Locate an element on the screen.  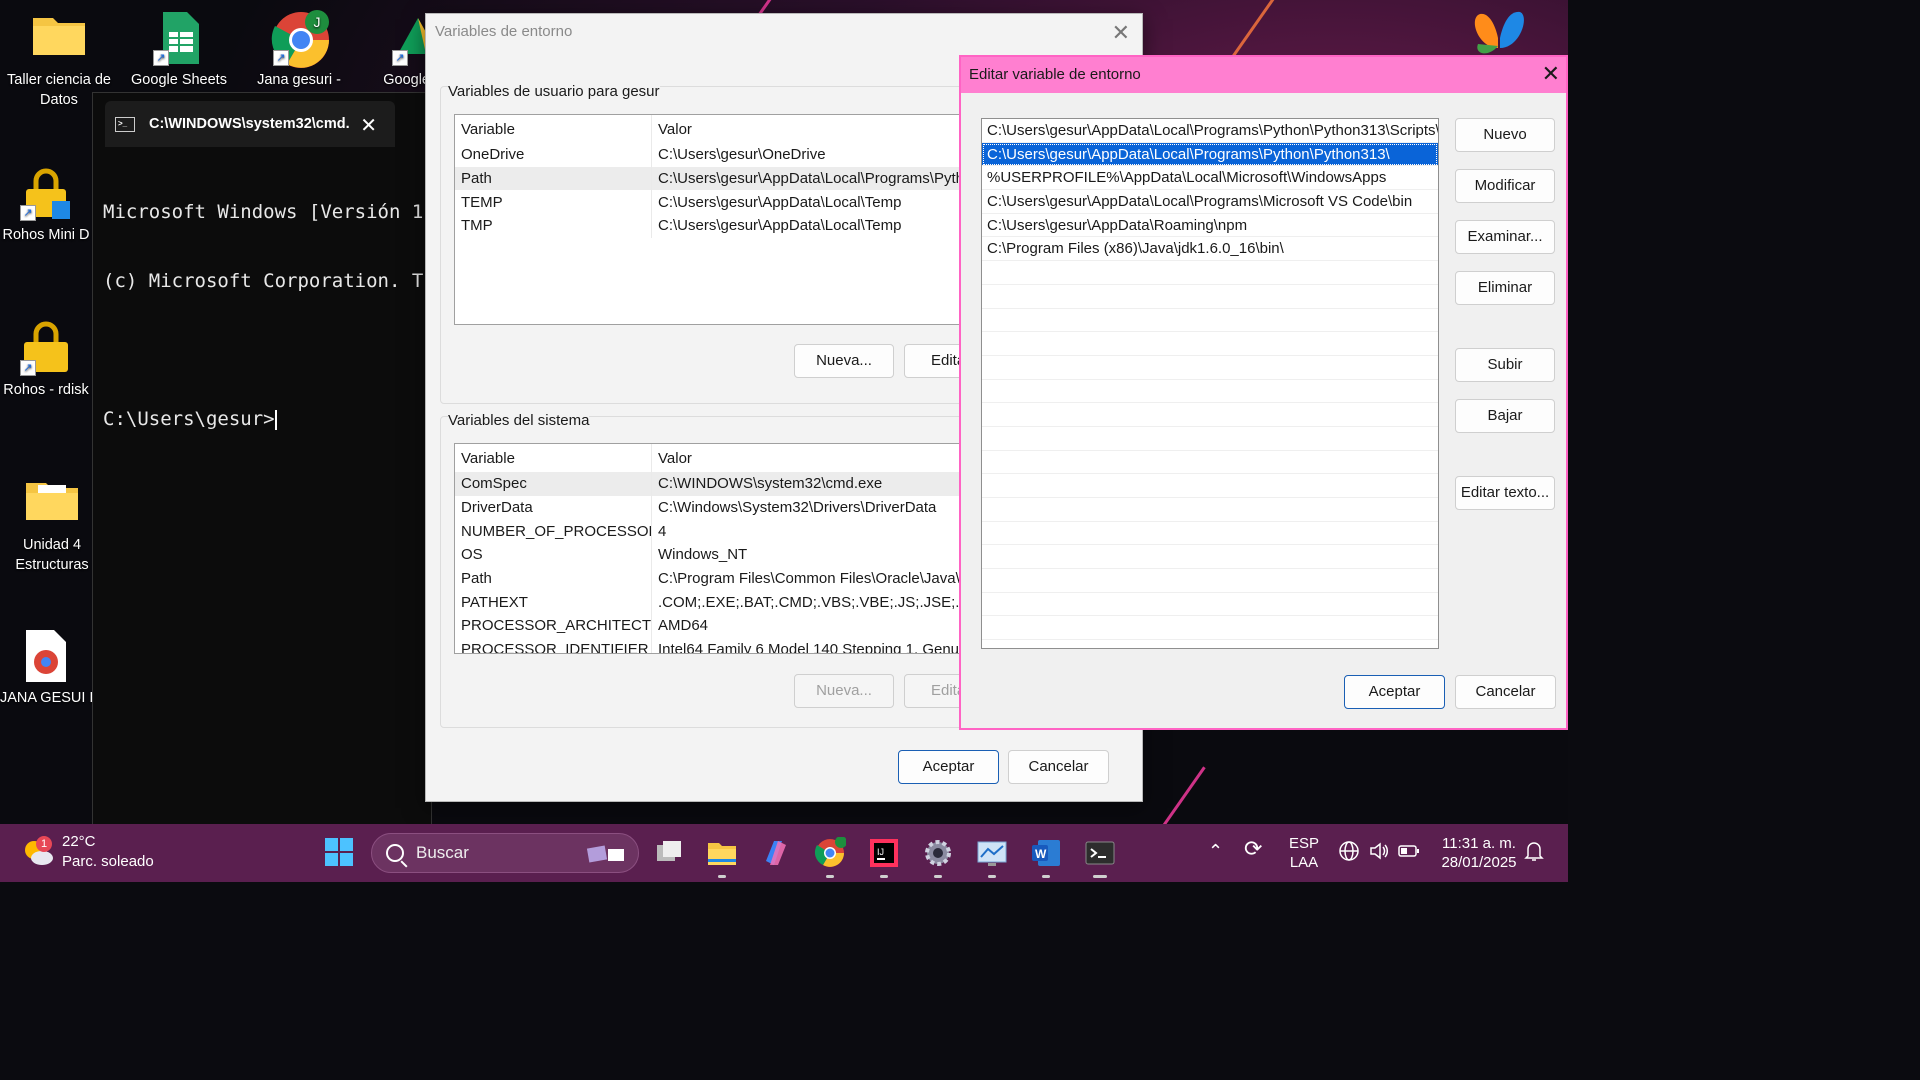
folder-pdf-icon is located at coordinates (52, 503).